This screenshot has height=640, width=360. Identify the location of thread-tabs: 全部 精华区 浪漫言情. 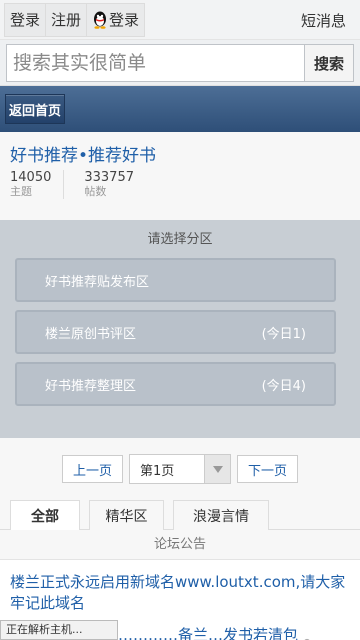
(180, 515).